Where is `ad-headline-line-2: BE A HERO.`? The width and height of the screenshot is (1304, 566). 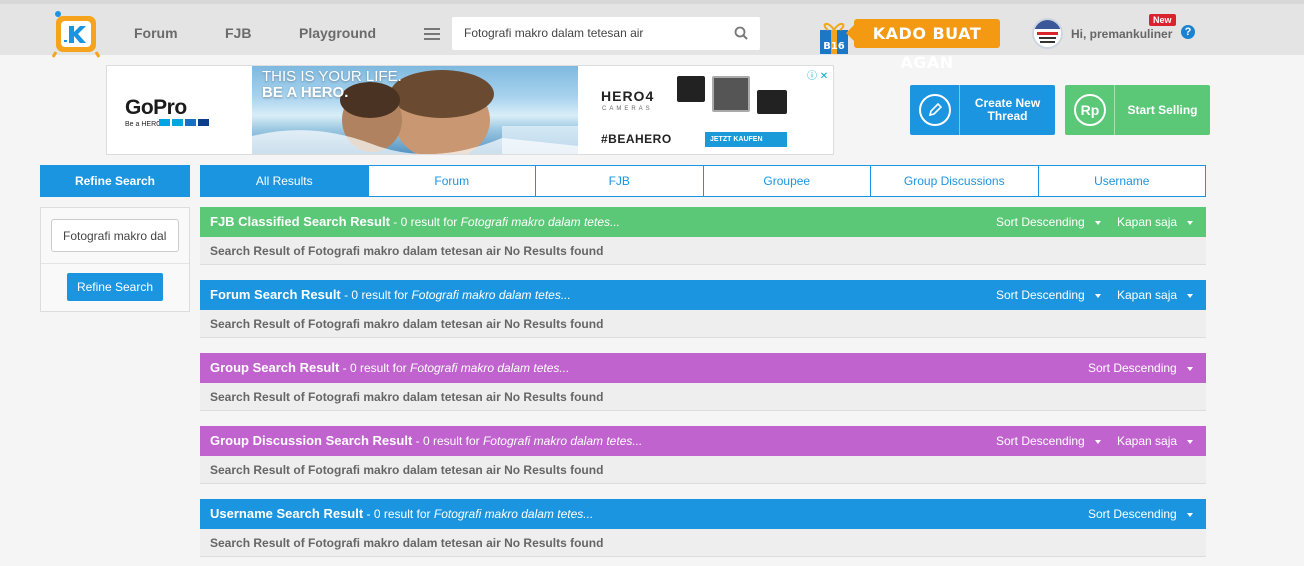 ad-headline-line-2: BE A HERO. is located at coordinates (305, 92).